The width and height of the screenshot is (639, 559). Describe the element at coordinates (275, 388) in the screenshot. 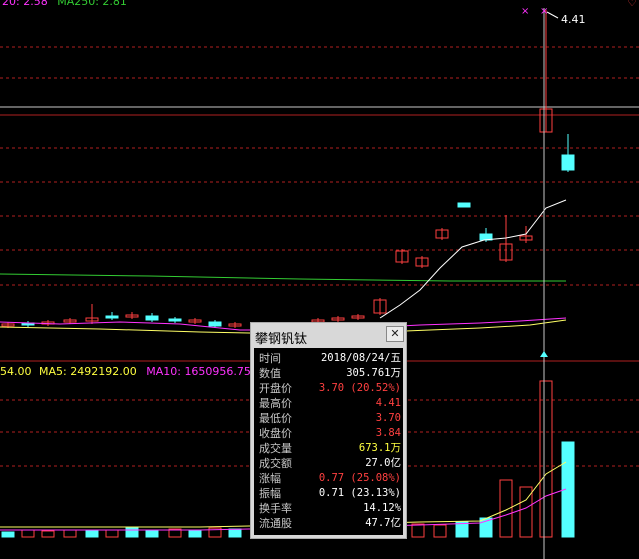

I see `tooltip-row-label: 开盘价` at that location.